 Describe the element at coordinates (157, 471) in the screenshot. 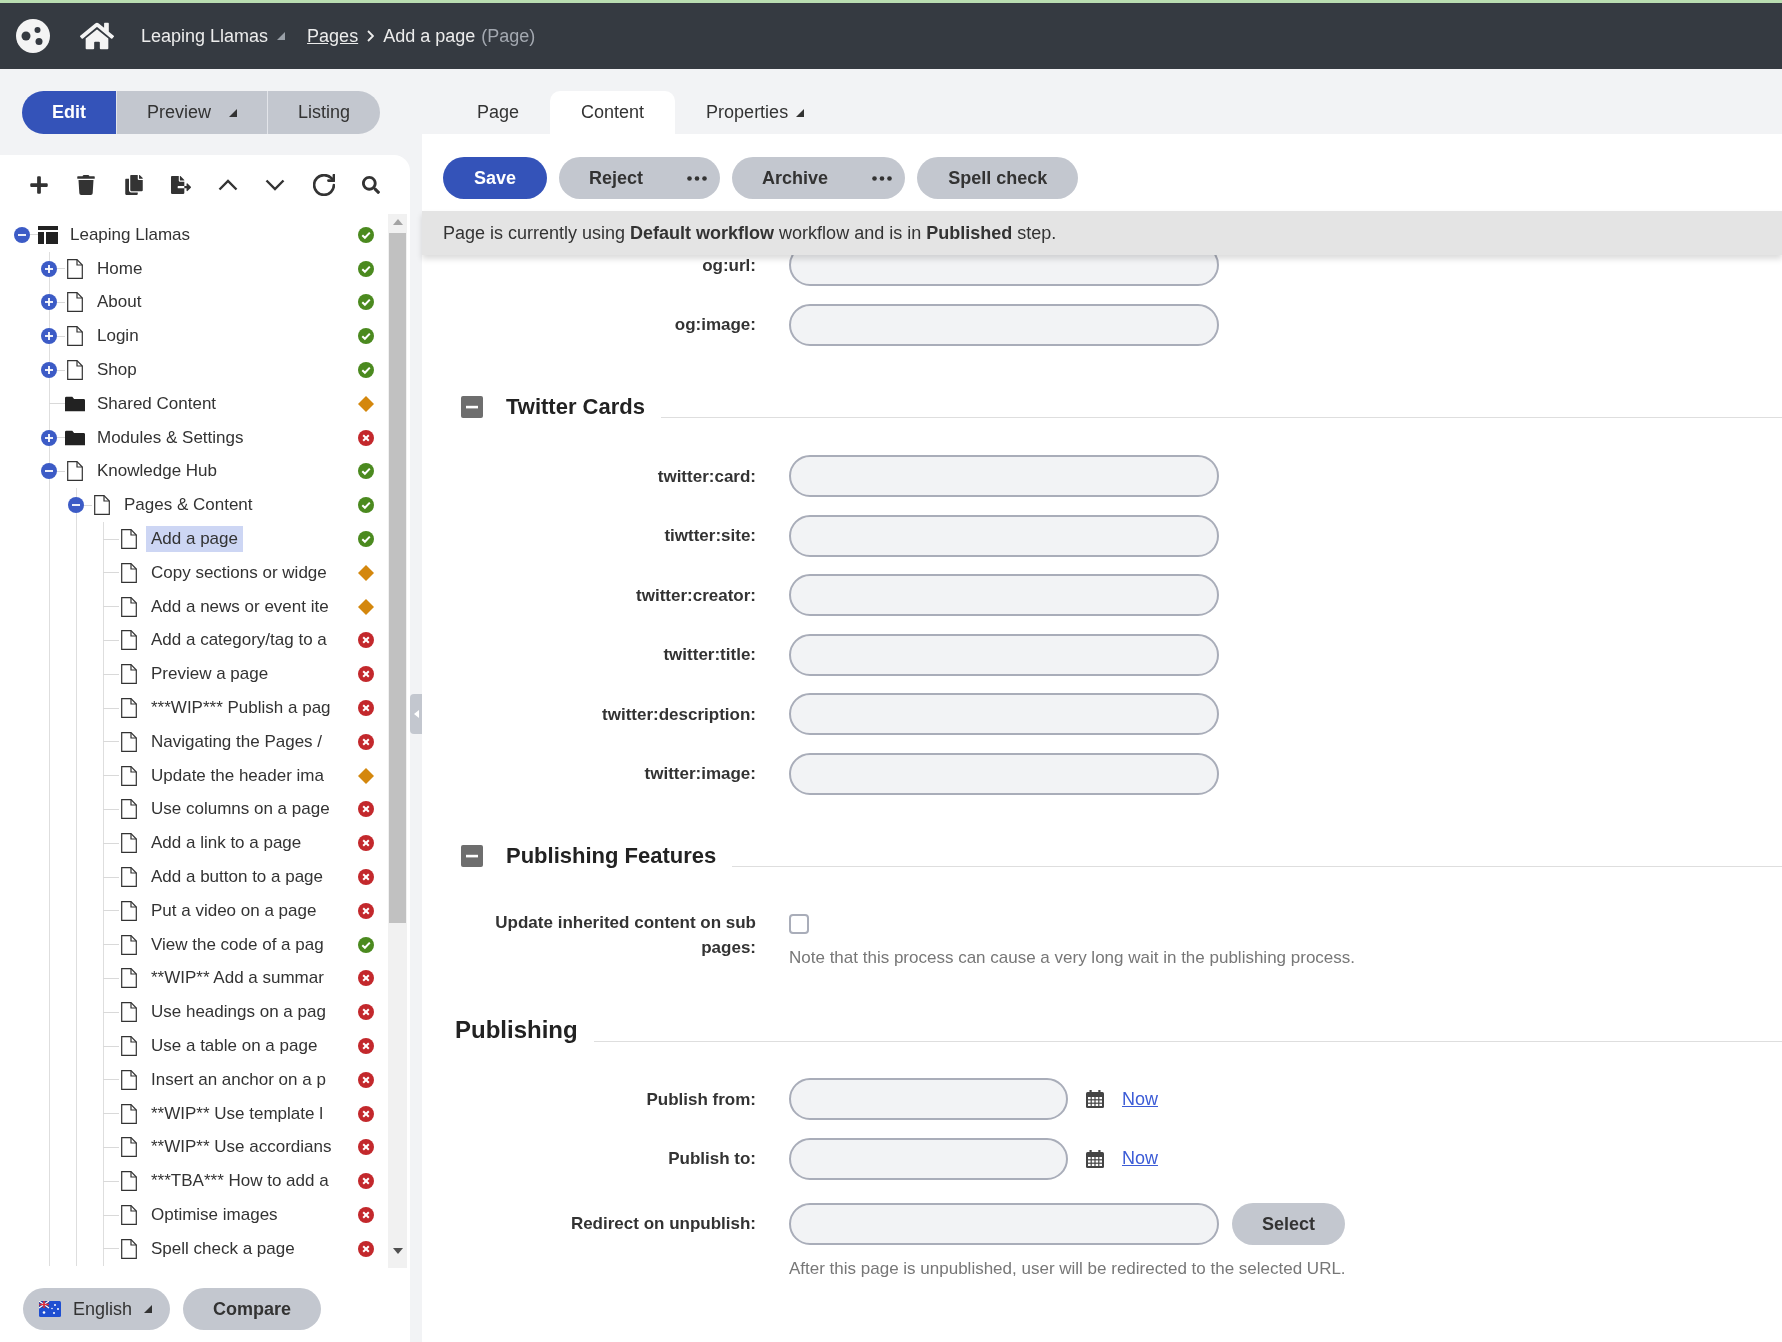

I see `tree-item: Knowledge Hub` at that location.